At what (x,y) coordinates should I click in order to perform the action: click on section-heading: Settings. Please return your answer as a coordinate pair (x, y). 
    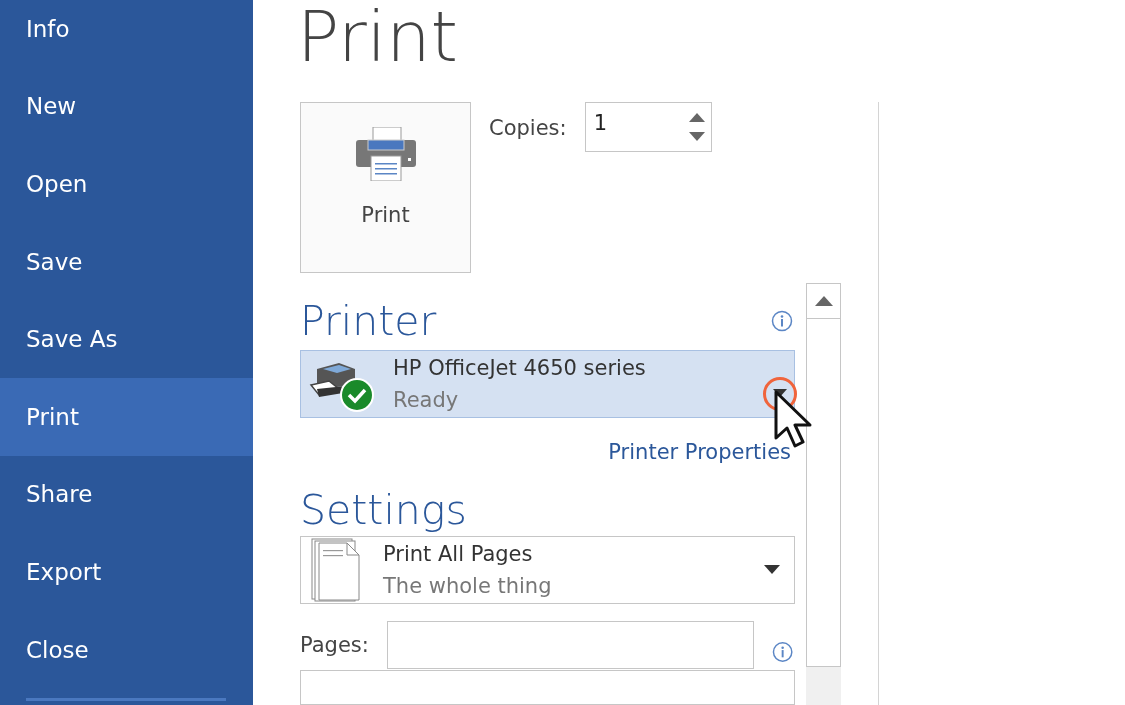
    Looking at the image, I should click on (383, 510).